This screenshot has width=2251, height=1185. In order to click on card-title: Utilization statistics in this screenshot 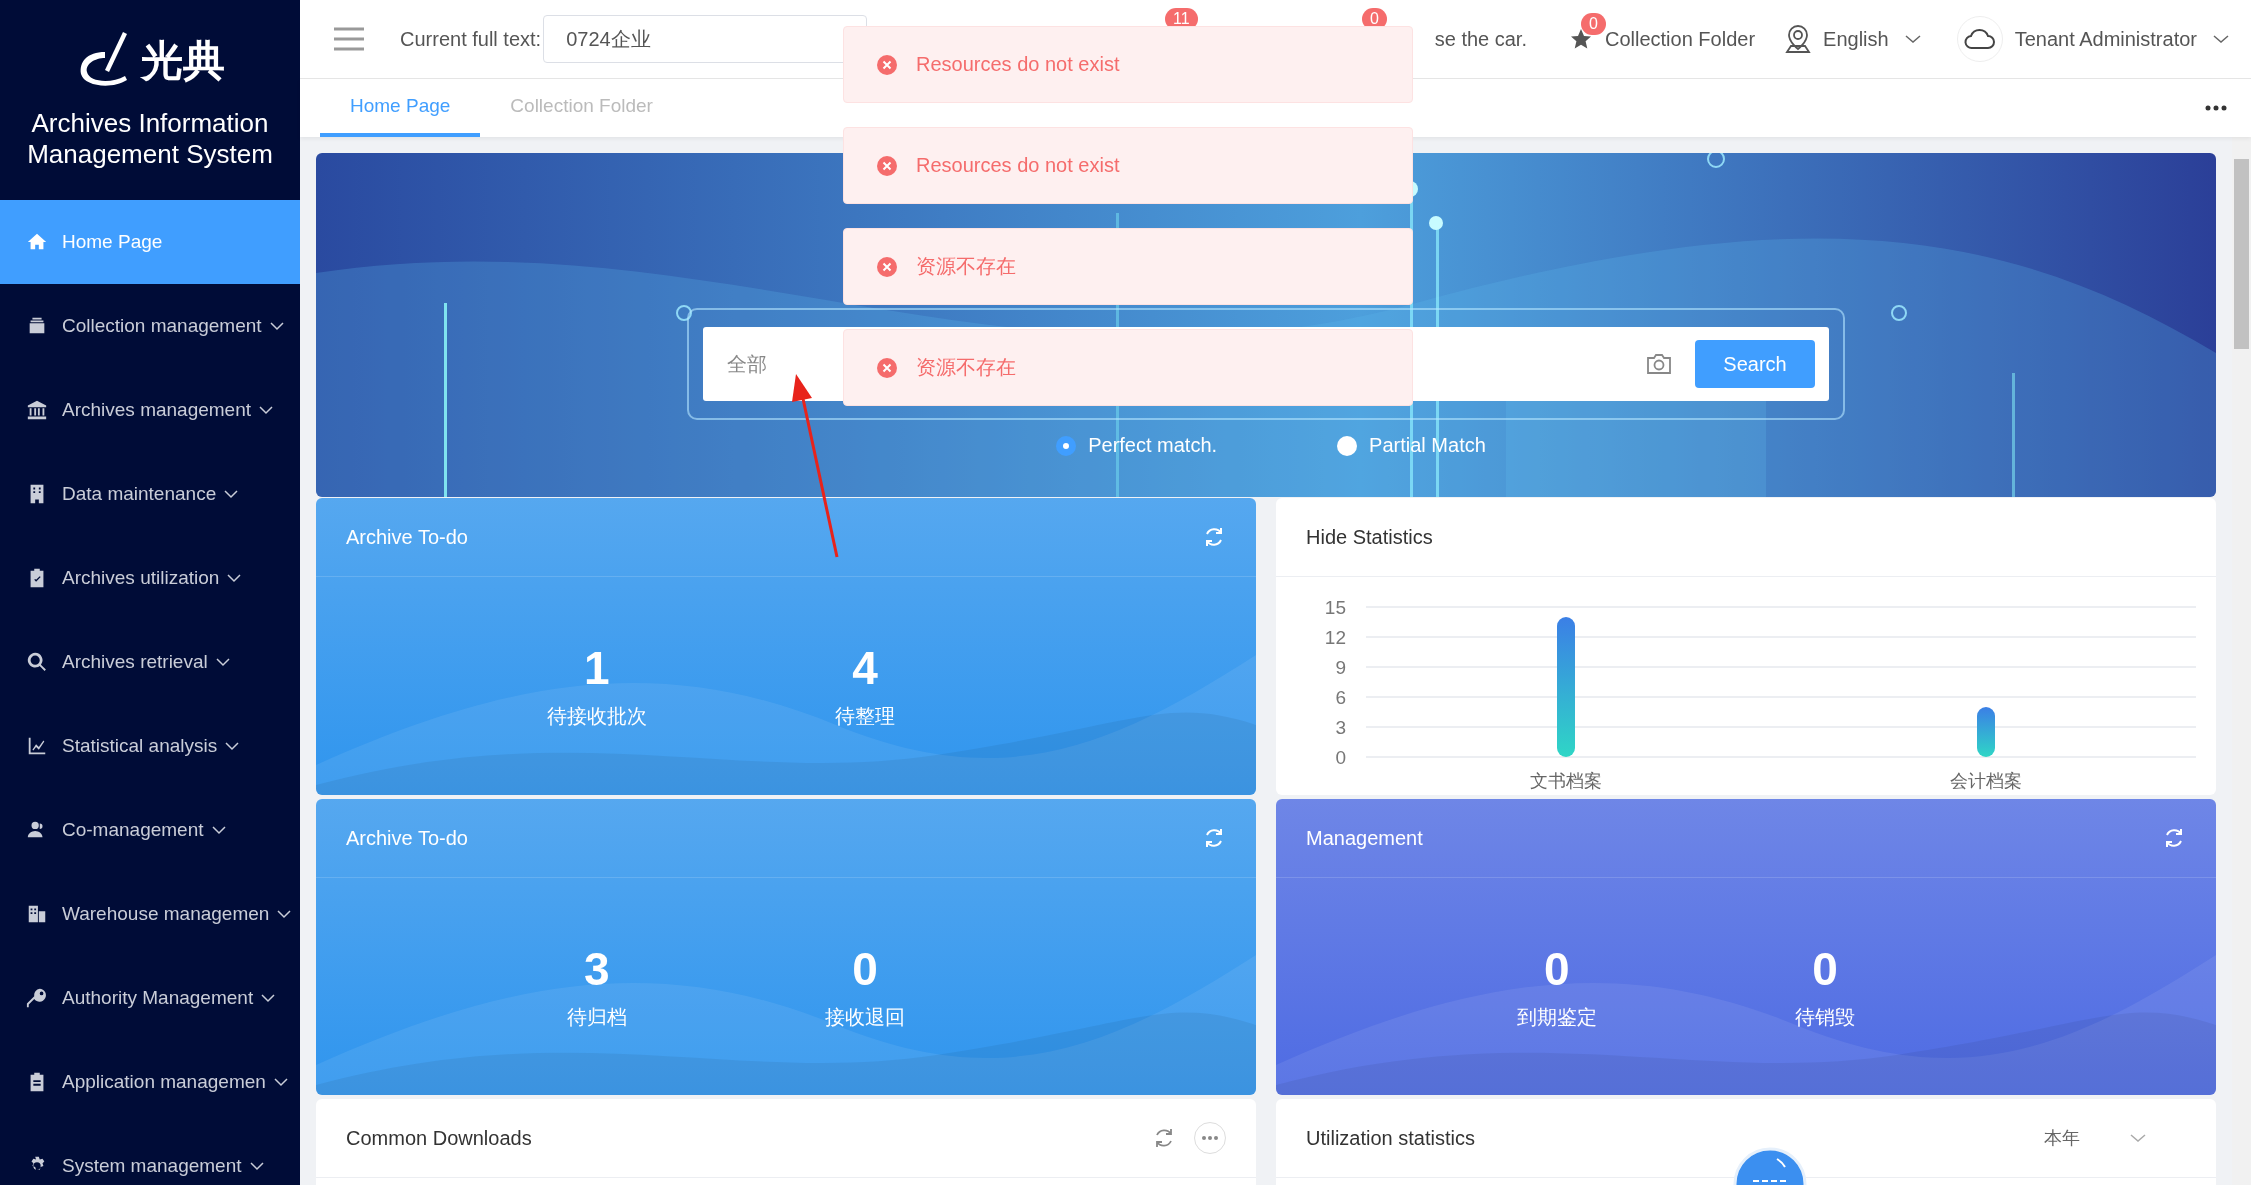, I will do `click(1391, 1138)`.